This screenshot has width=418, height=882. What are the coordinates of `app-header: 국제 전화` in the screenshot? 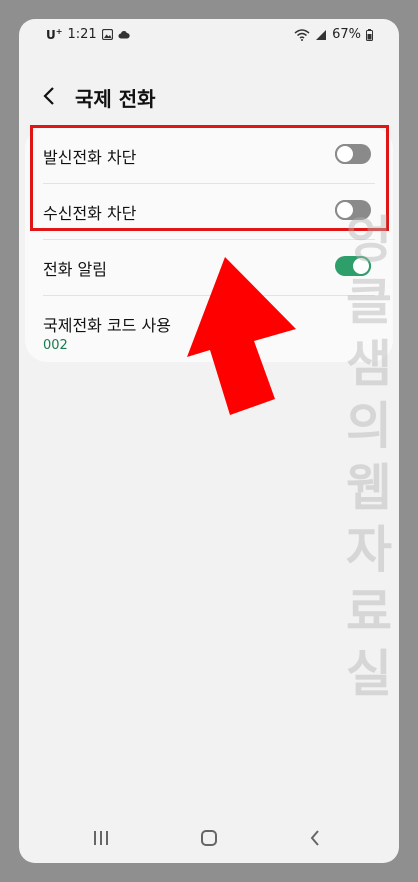 It's located at (209, 97).